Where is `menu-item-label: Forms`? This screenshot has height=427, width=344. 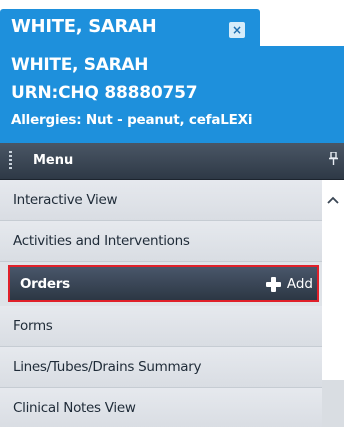 menu-item-label: Forms is located at coordinates (33, 326).